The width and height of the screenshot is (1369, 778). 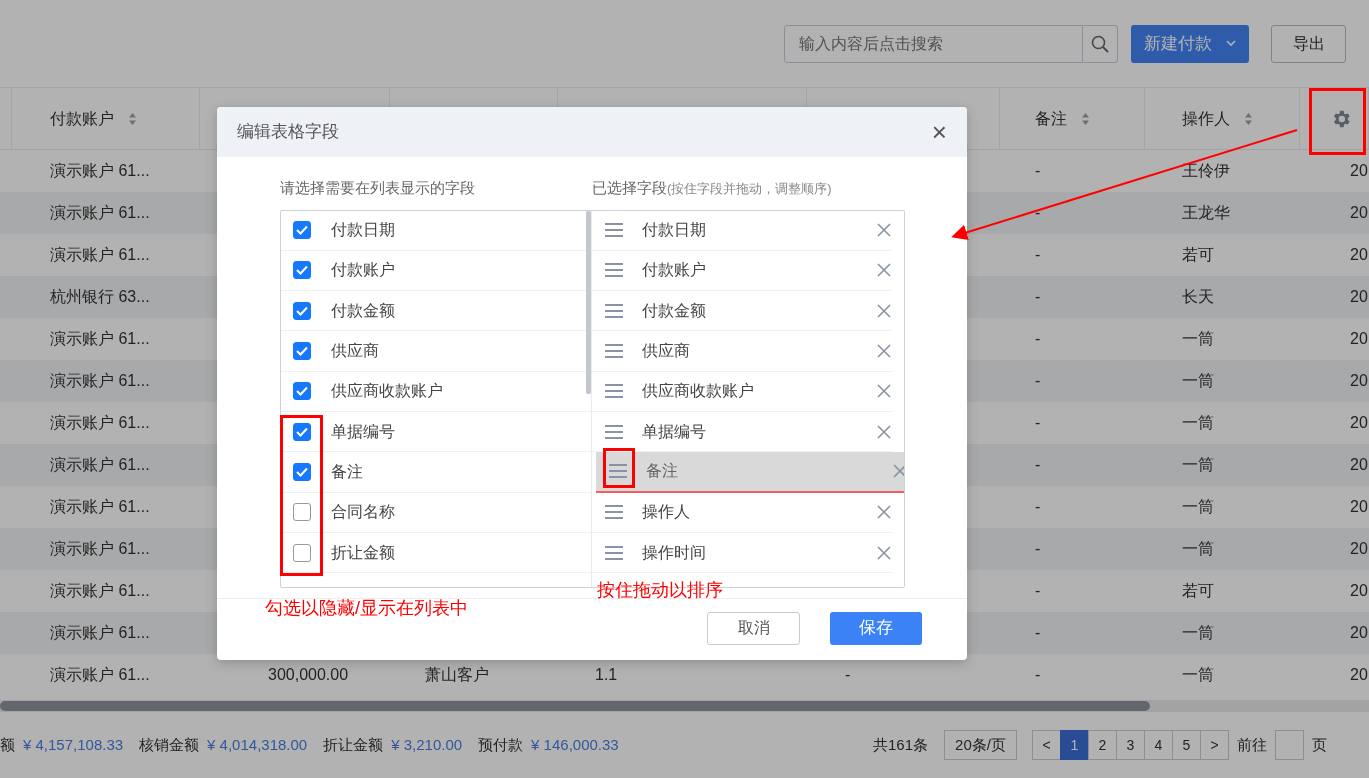 I want to click on page-size-select: 20条/页, so click(x=980, y=745).